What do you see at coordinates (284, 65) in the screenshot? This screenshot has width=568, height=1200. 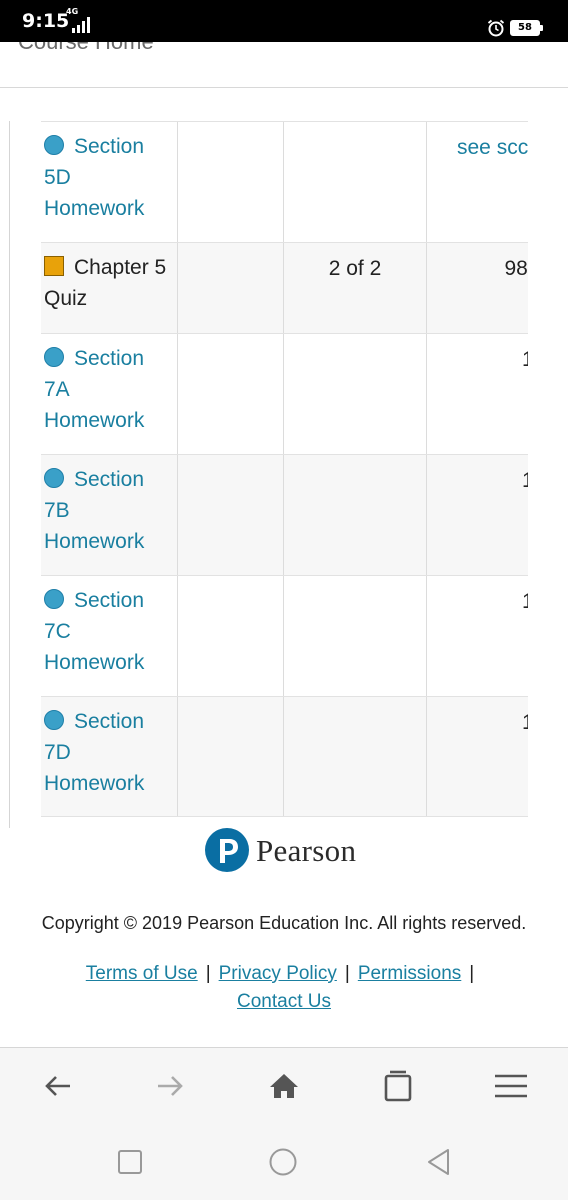 I see `page-header: Course Home` at bounding box center [284, 65].